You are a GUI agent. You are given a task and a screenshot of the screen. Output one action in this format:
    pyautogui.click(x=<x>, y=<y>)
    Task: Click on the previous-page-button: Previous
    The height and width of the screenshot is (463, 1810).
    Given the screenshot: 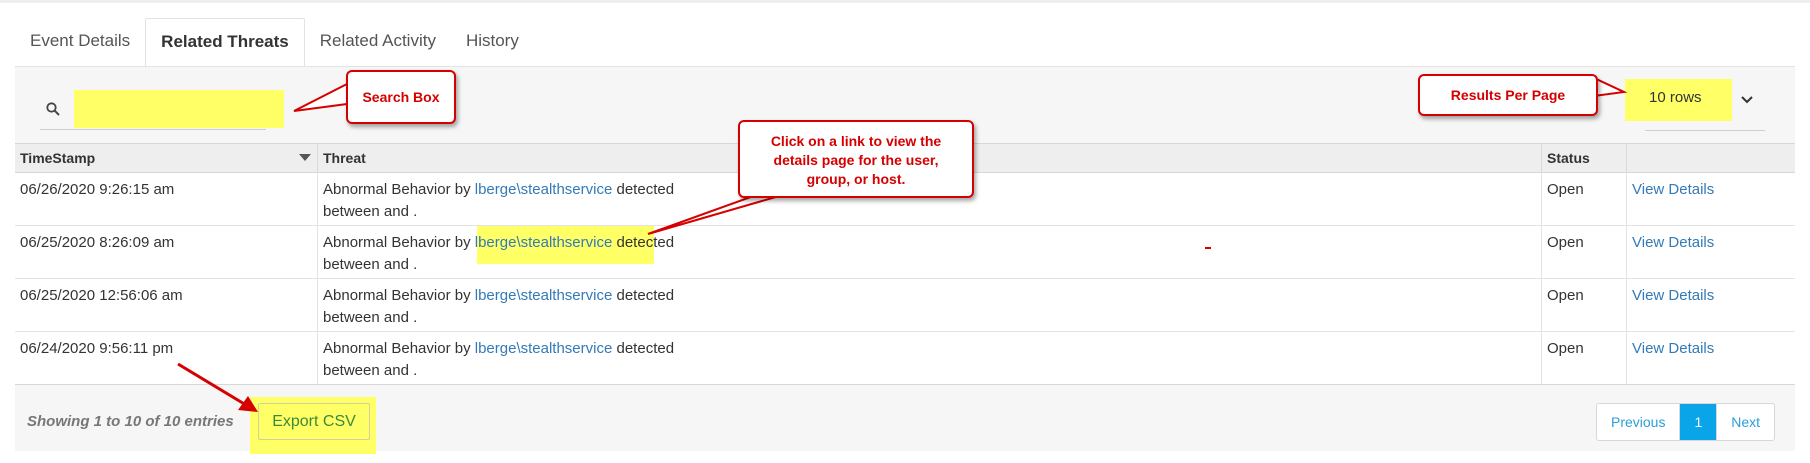 What is the action you would take?
    pyautogui.click(x=1639, y=422)
    